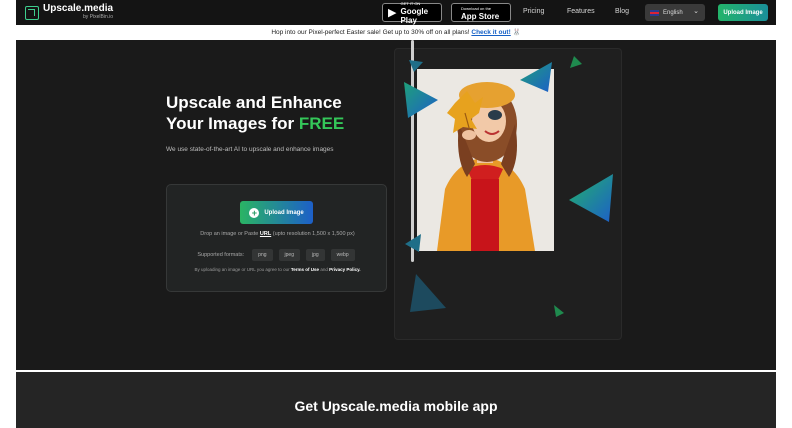 The width and height of the screenshot is (792, 428). I want to click on format-chip-jpeg: jpeg, so click(289, 255).